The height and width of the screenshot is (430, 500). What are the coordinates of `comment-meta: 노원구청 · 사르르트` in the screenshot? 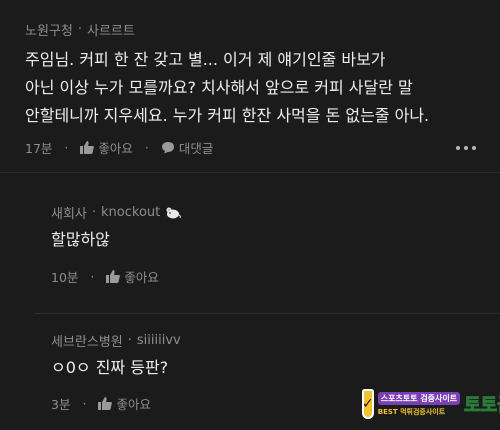 It's located at (80, 29).